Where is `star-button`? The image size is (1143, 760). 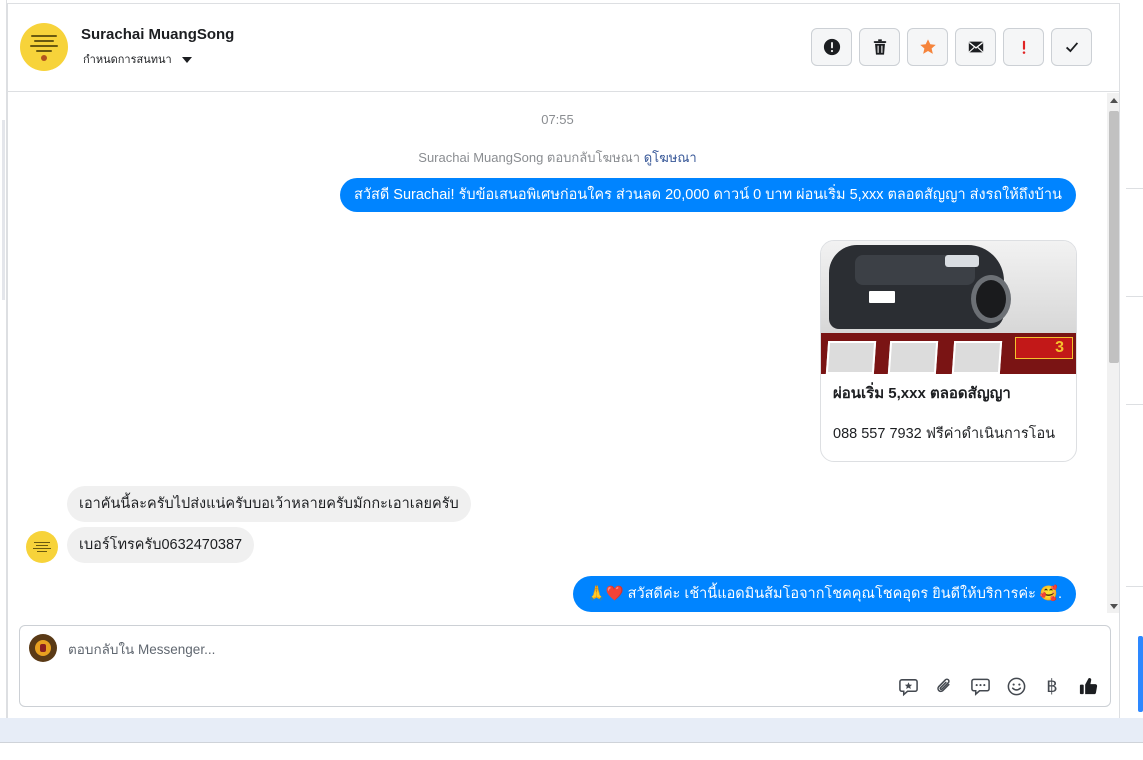 star-button is located at coordinates (927, 47).